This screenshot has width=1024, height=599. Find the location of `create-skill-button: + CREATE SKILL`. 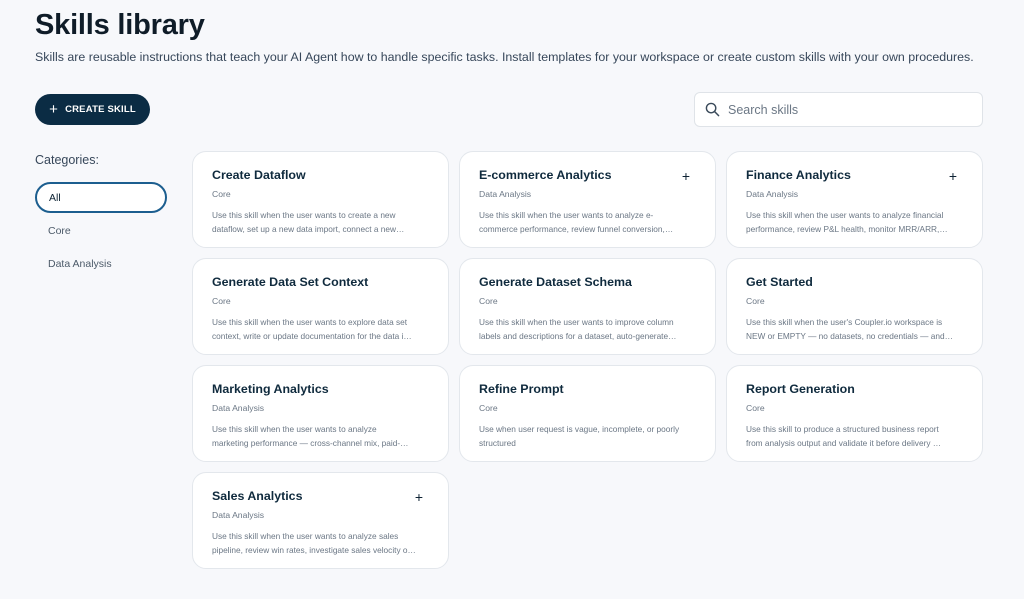

create-skill-button: + CREATE SKILL is located at coordinates (92, 109).